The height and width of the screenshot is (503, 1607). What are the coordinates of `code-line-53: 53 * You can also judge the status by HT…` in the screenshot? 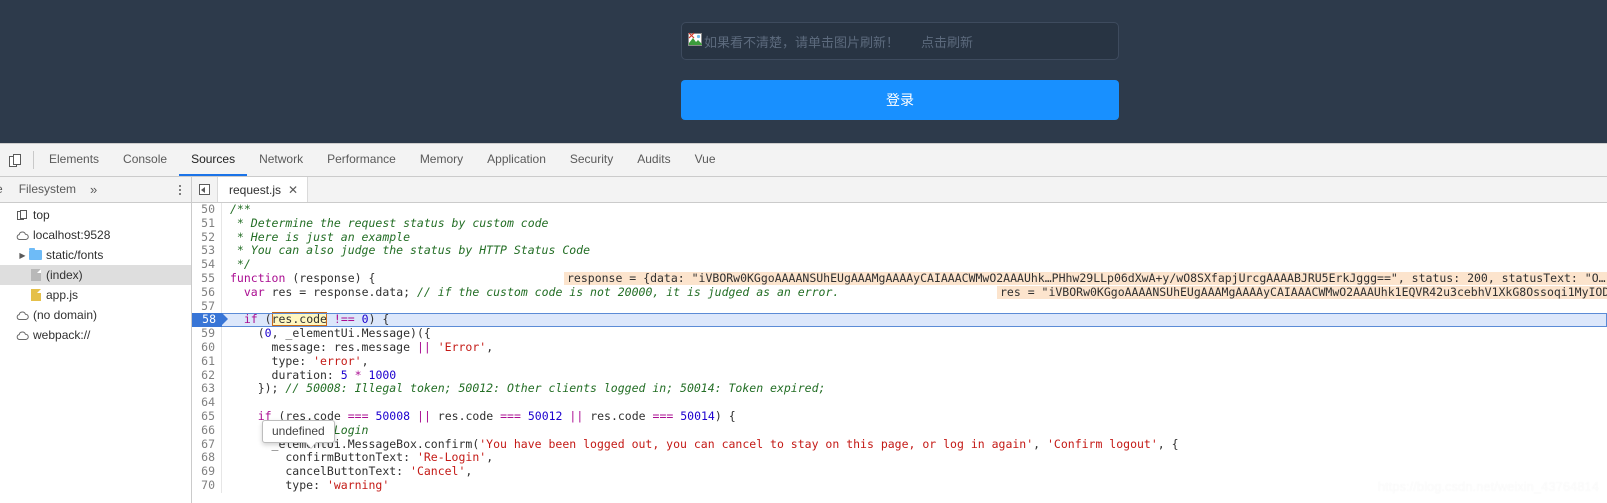 It's located at (899, 251).